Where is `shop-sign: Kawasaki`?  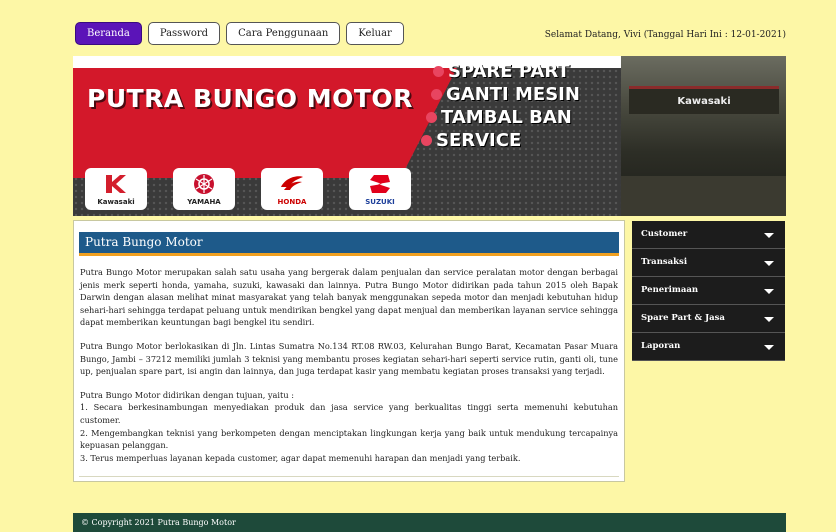
shop-sign: Kawasaki is located at coordinates (704, 100).